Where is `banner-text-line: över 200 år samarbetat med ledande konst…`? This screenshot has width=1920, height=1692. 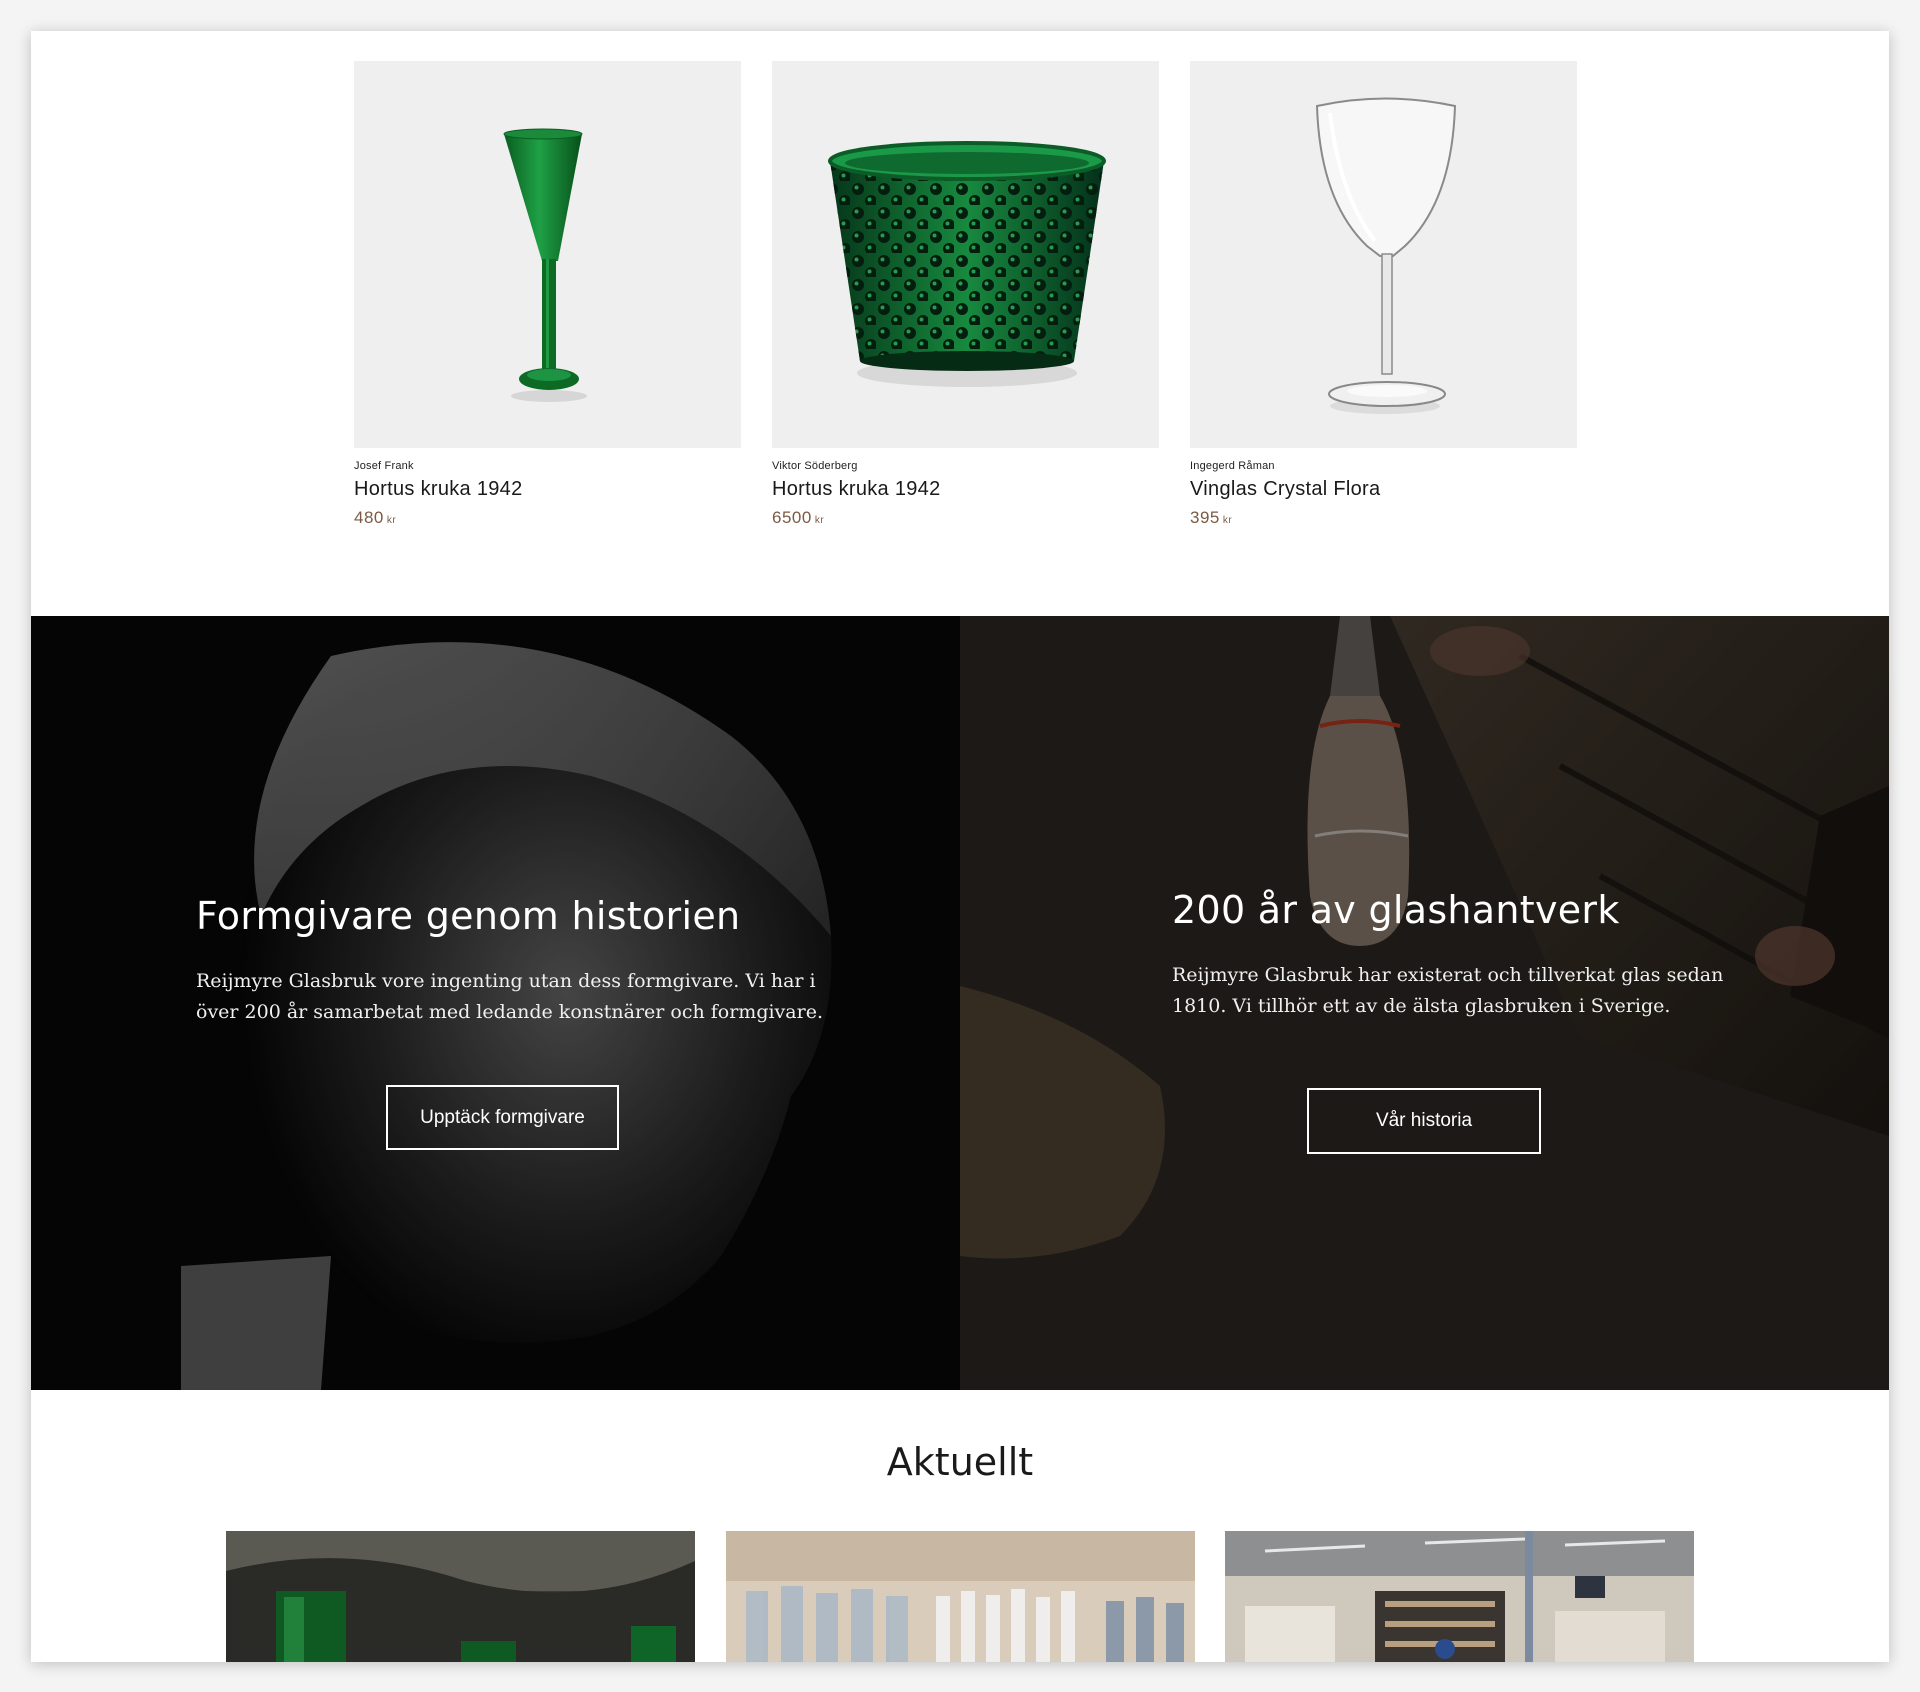 banner-text-line: över 200 år samarbetat med ledande konst… is located at coordinates (509, 1012).